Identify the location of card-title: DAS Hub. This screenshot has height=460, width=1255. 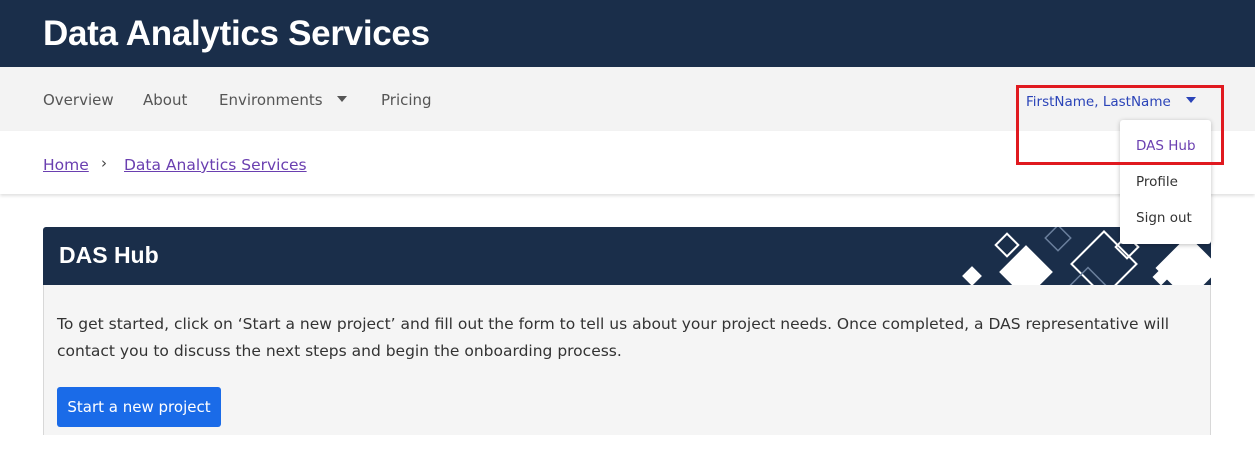
(109, 255).